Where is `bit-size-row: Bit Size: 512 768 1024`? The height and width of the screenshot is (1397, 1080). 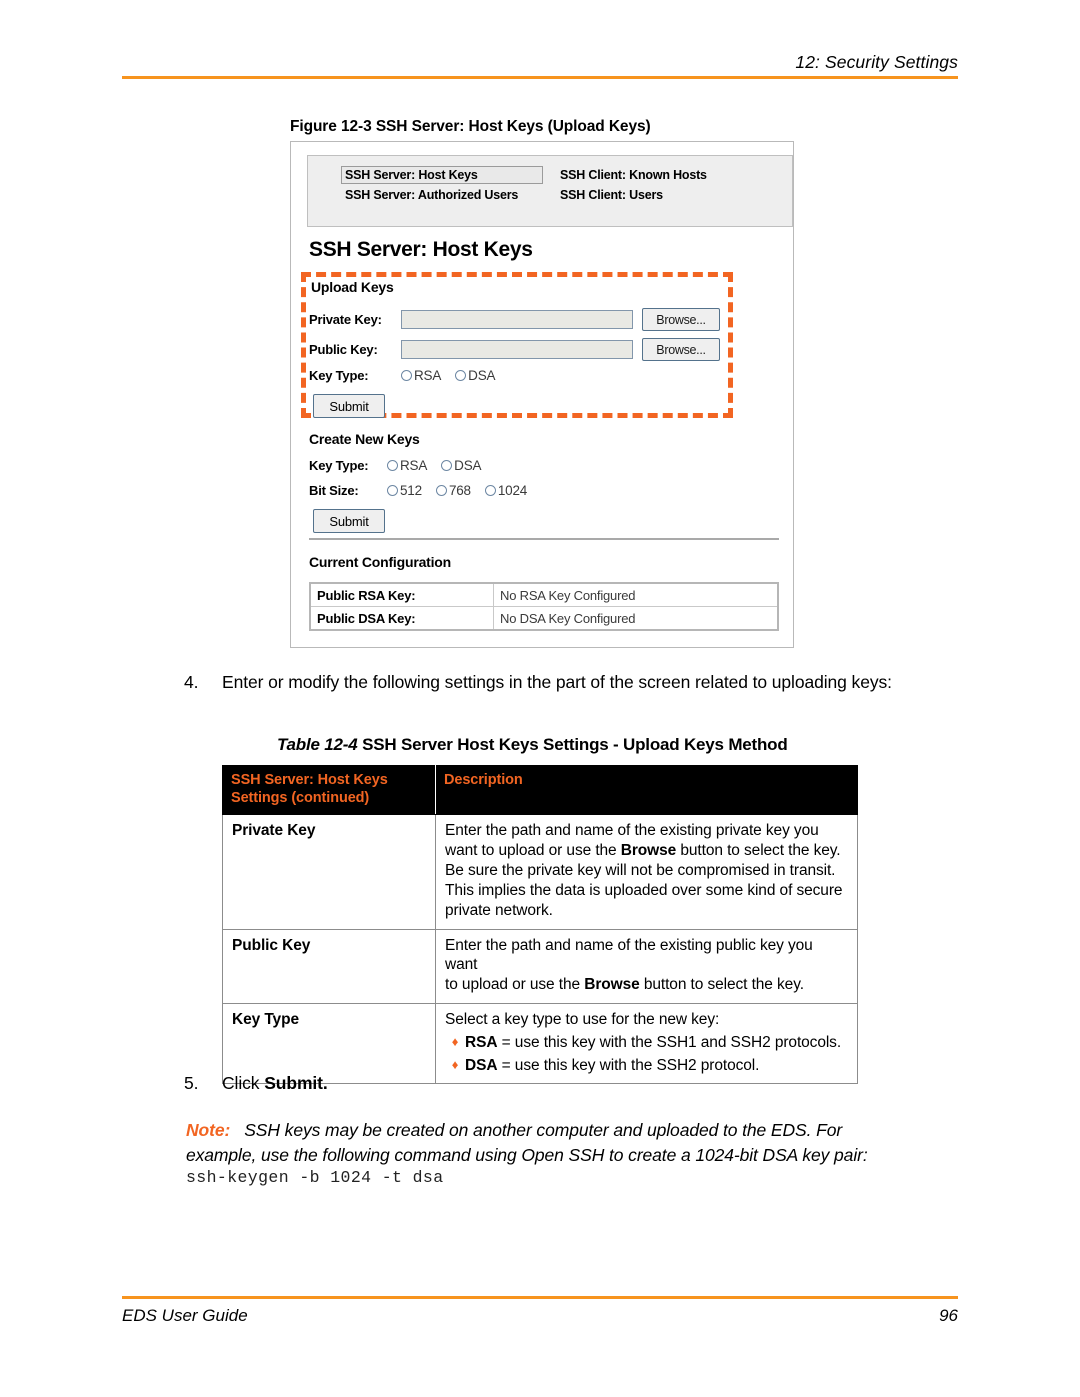
bit-size-row: Bit Size: 512 768 1024 is located at coordinates (425, 490).